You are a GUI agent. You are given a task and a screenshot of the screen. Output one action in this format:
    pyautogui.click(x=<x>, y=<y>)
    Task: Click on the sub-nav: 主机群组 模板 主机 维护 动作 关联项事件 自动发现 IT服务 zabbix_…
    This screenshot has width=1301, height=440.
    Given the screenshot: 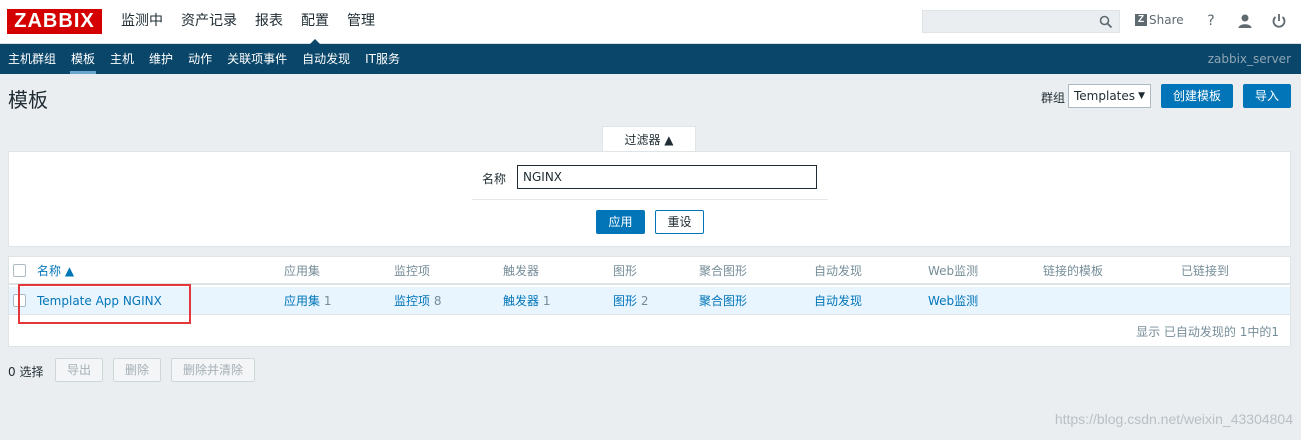 What is the action you would take?
    pyautogui.click(x=650, y=59)
    